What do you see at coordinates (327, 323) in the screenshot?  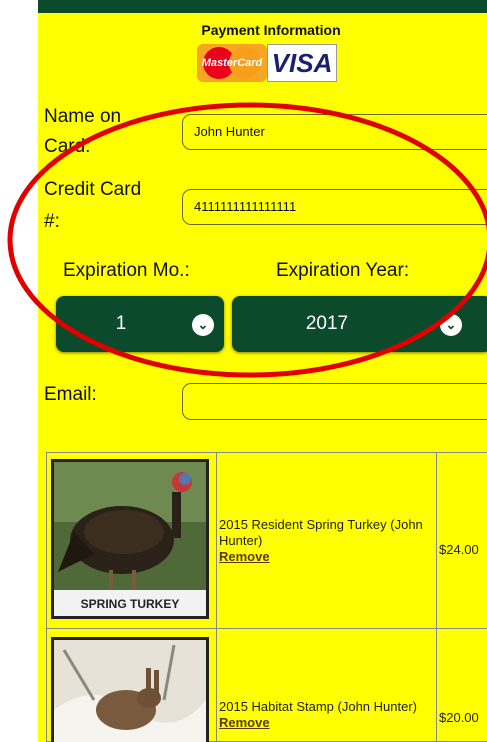 I see `expiration-year-value: 2017` at bounding box center [327, 323].